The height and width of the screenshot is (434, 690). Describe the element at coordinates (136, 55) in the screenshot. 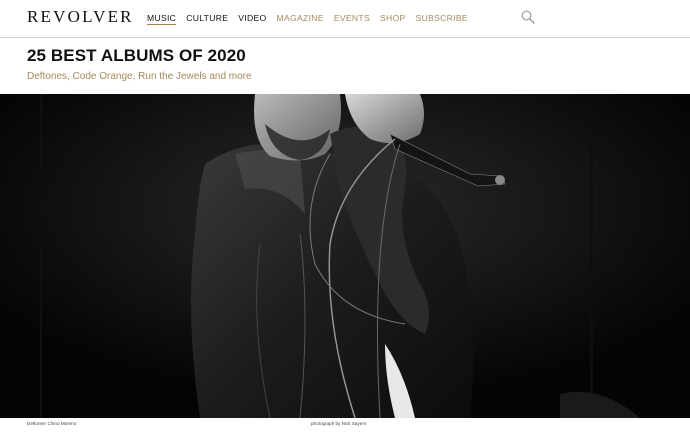

I see `article-title: 25 BEST ALBUMS OF 2020` at that location.